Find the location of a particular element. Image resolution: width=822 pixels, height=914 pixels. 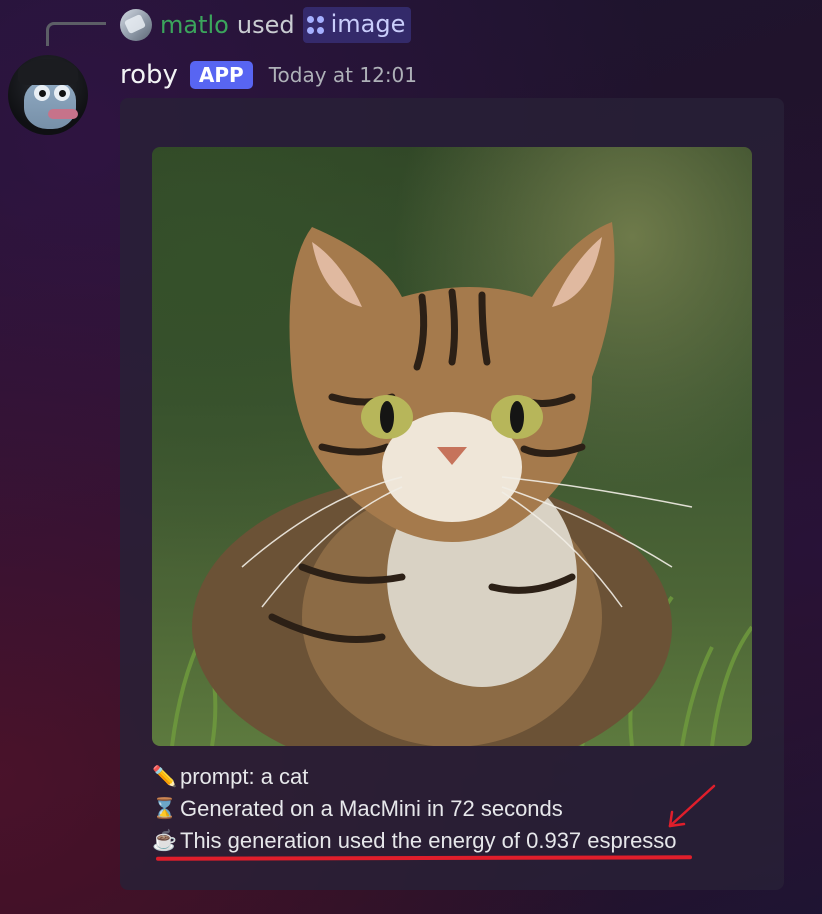

pencil-icon: ✏️ is located at coordinates (164, 777).